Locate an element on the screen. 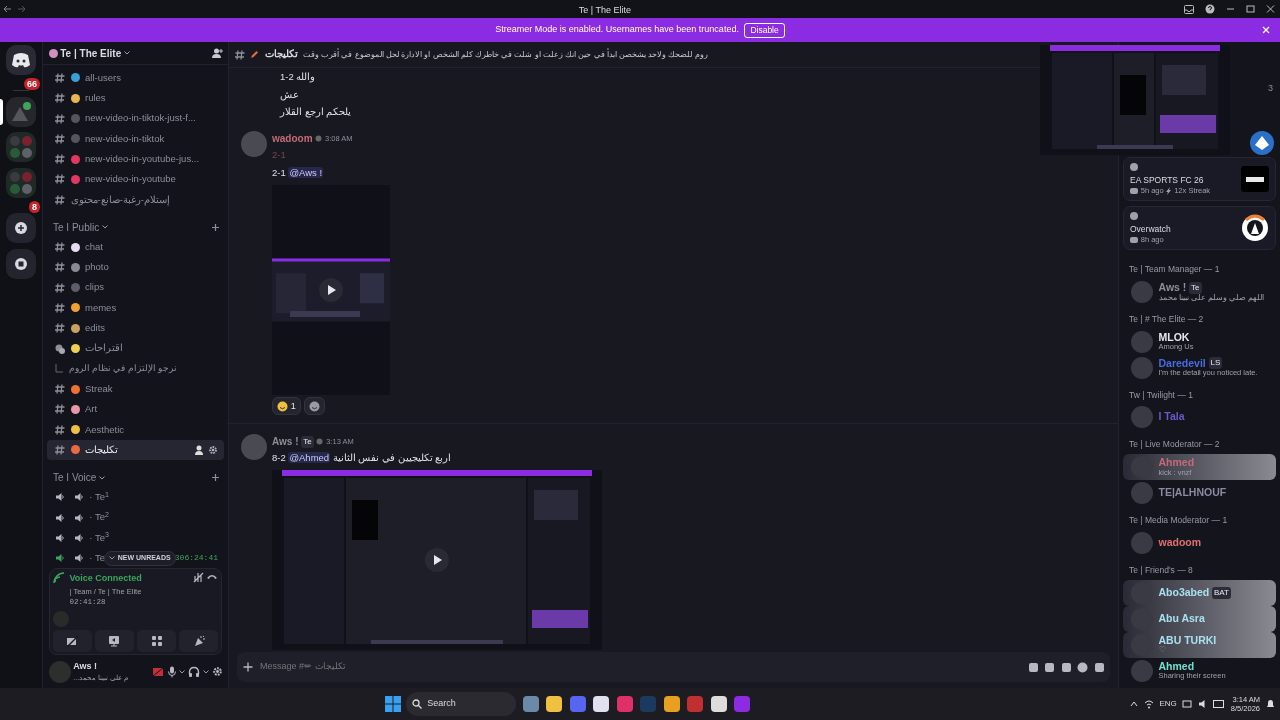 The height and width of the screenshot is (720, 1280). chevron-up-icon is located at coordinates (1134, 704).